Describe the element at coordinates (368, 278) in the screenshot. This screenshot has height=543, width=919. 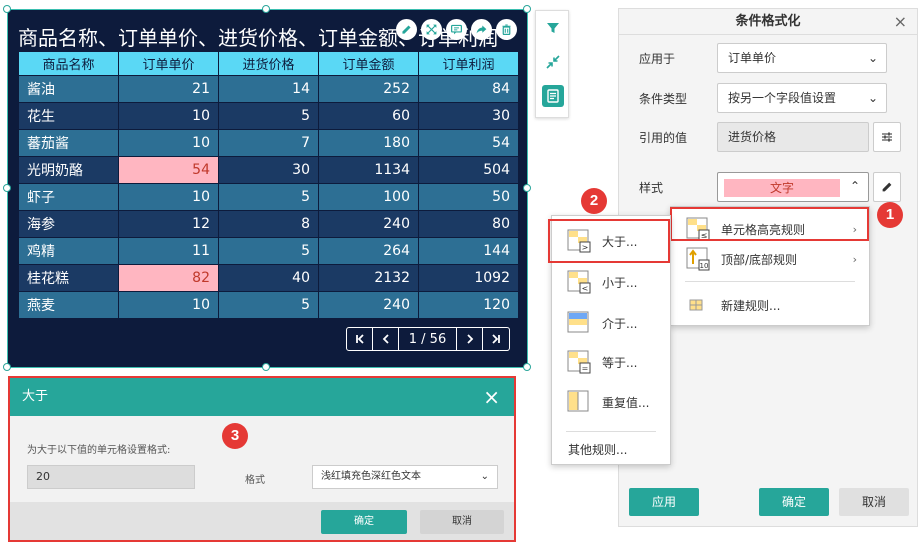
I see `number-cell: 2132` at that location.